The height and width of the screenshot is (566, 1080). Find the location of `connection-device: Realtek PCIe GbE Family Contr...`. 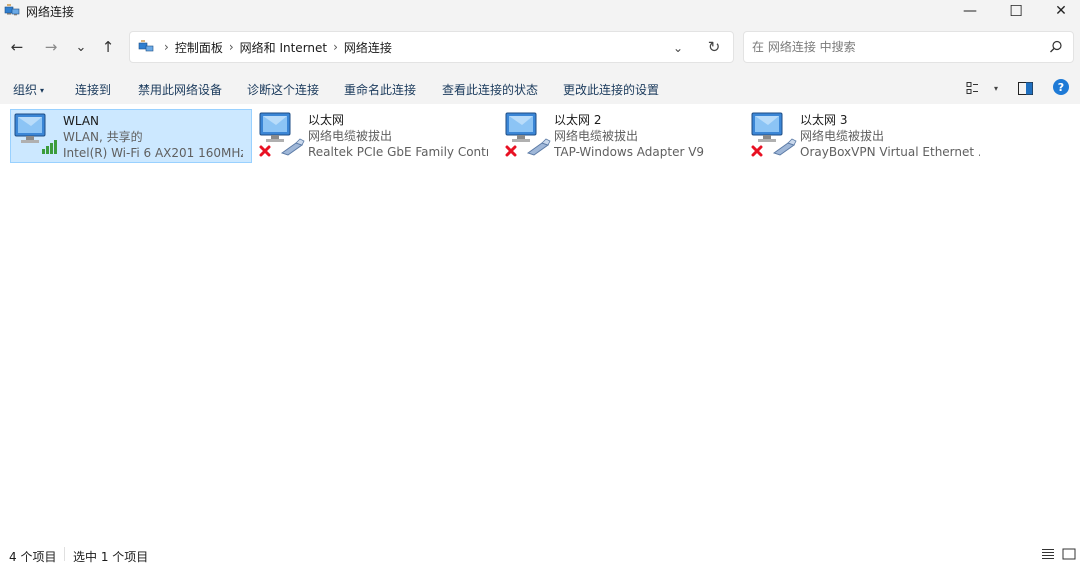

connection-device: Realtek PCIe GbE Family Contr... is located at coordinates (398, 152).